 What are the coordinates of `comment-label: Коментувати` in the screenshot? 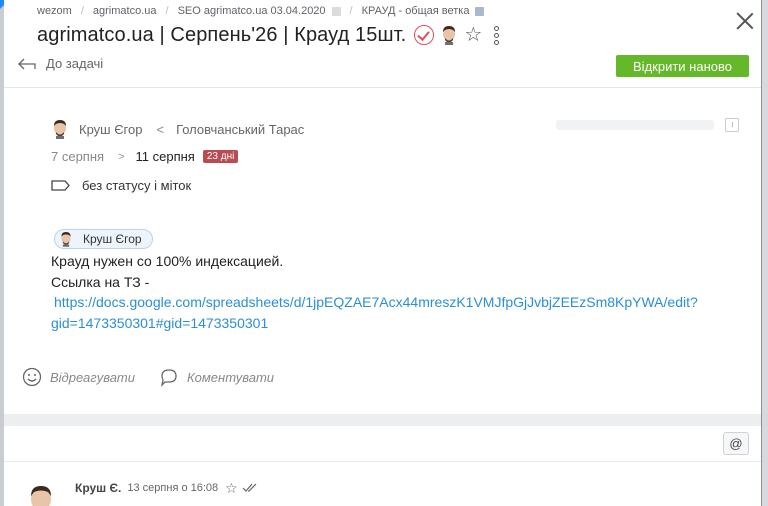 It's located at (231, 377).